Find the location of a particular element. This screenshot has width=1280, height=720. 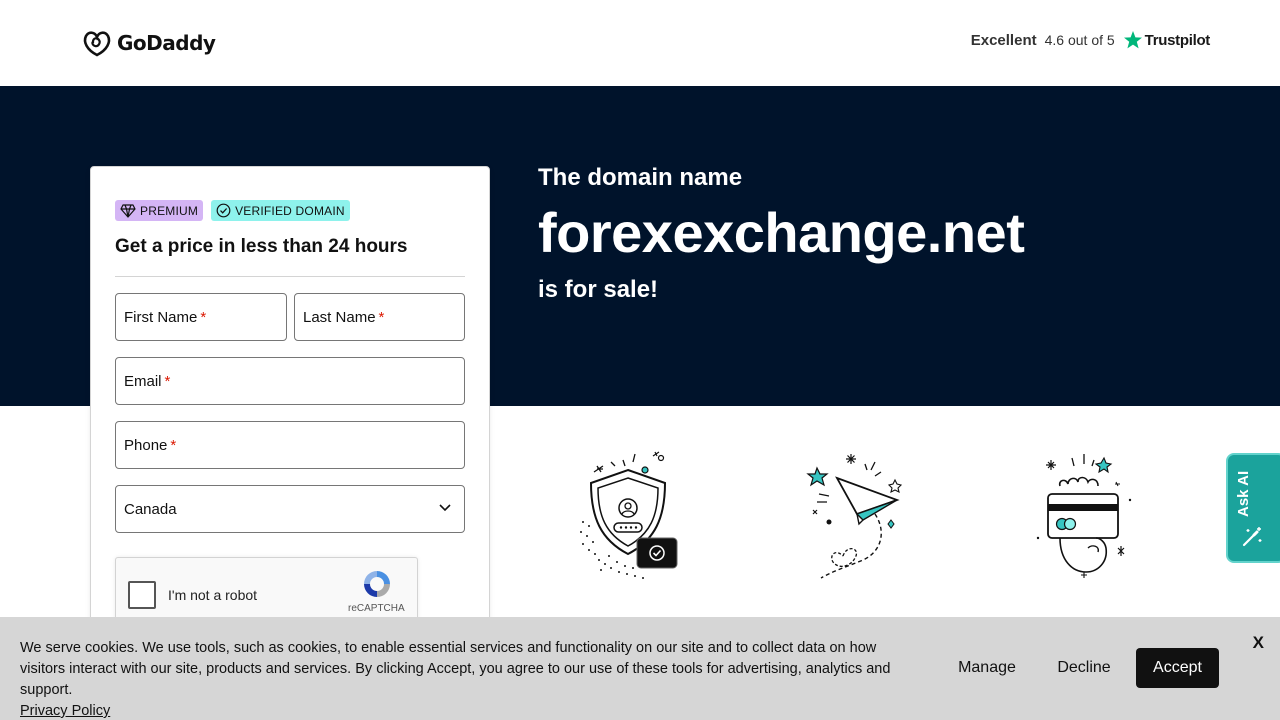

check-circle-icon is located at coordinates (223, 210).